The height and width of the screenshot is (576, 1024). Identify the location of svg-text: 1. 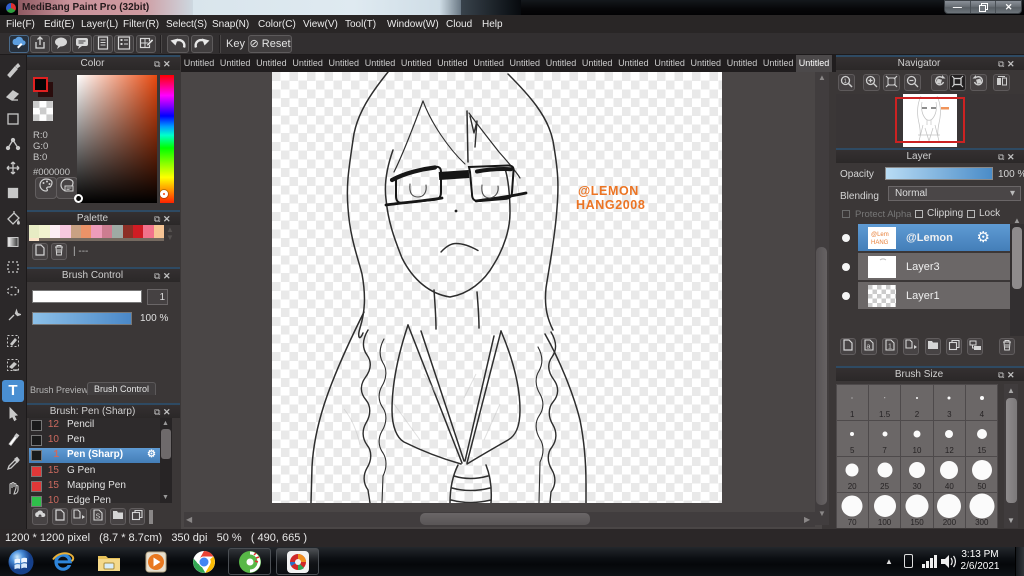
(890, 347).